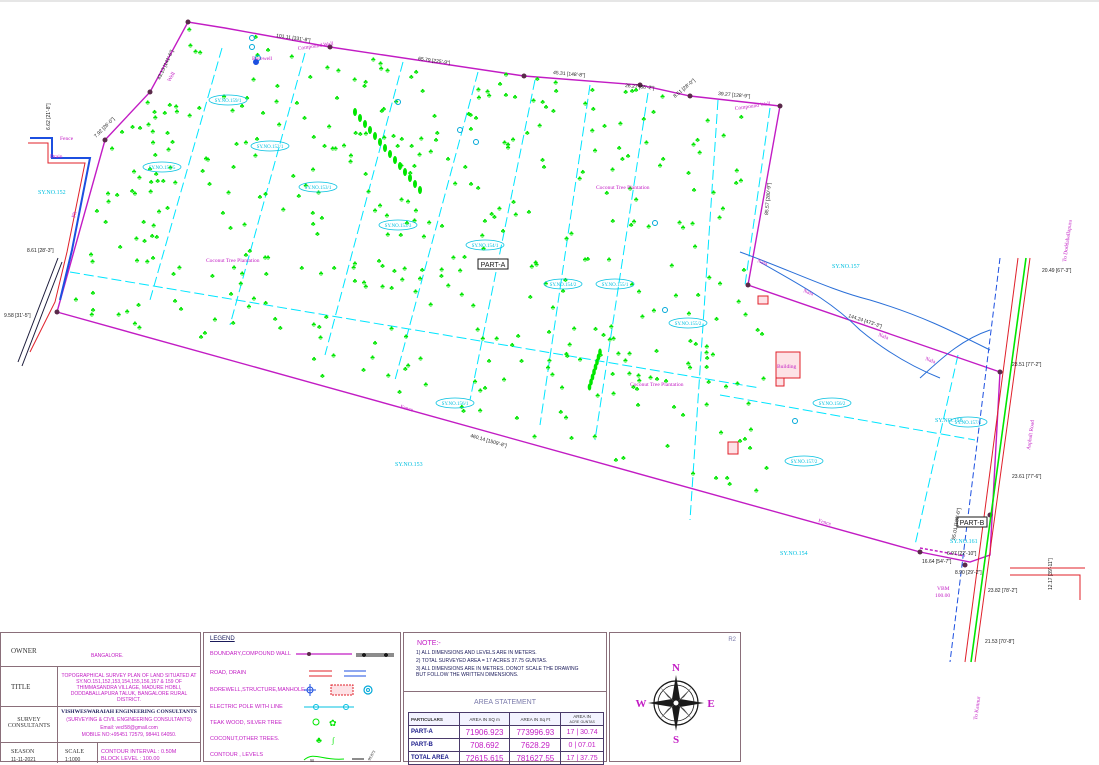 This screenshot has width=1099, height=765. I want to click on part-a-box: PART-A, so click(493, 264).